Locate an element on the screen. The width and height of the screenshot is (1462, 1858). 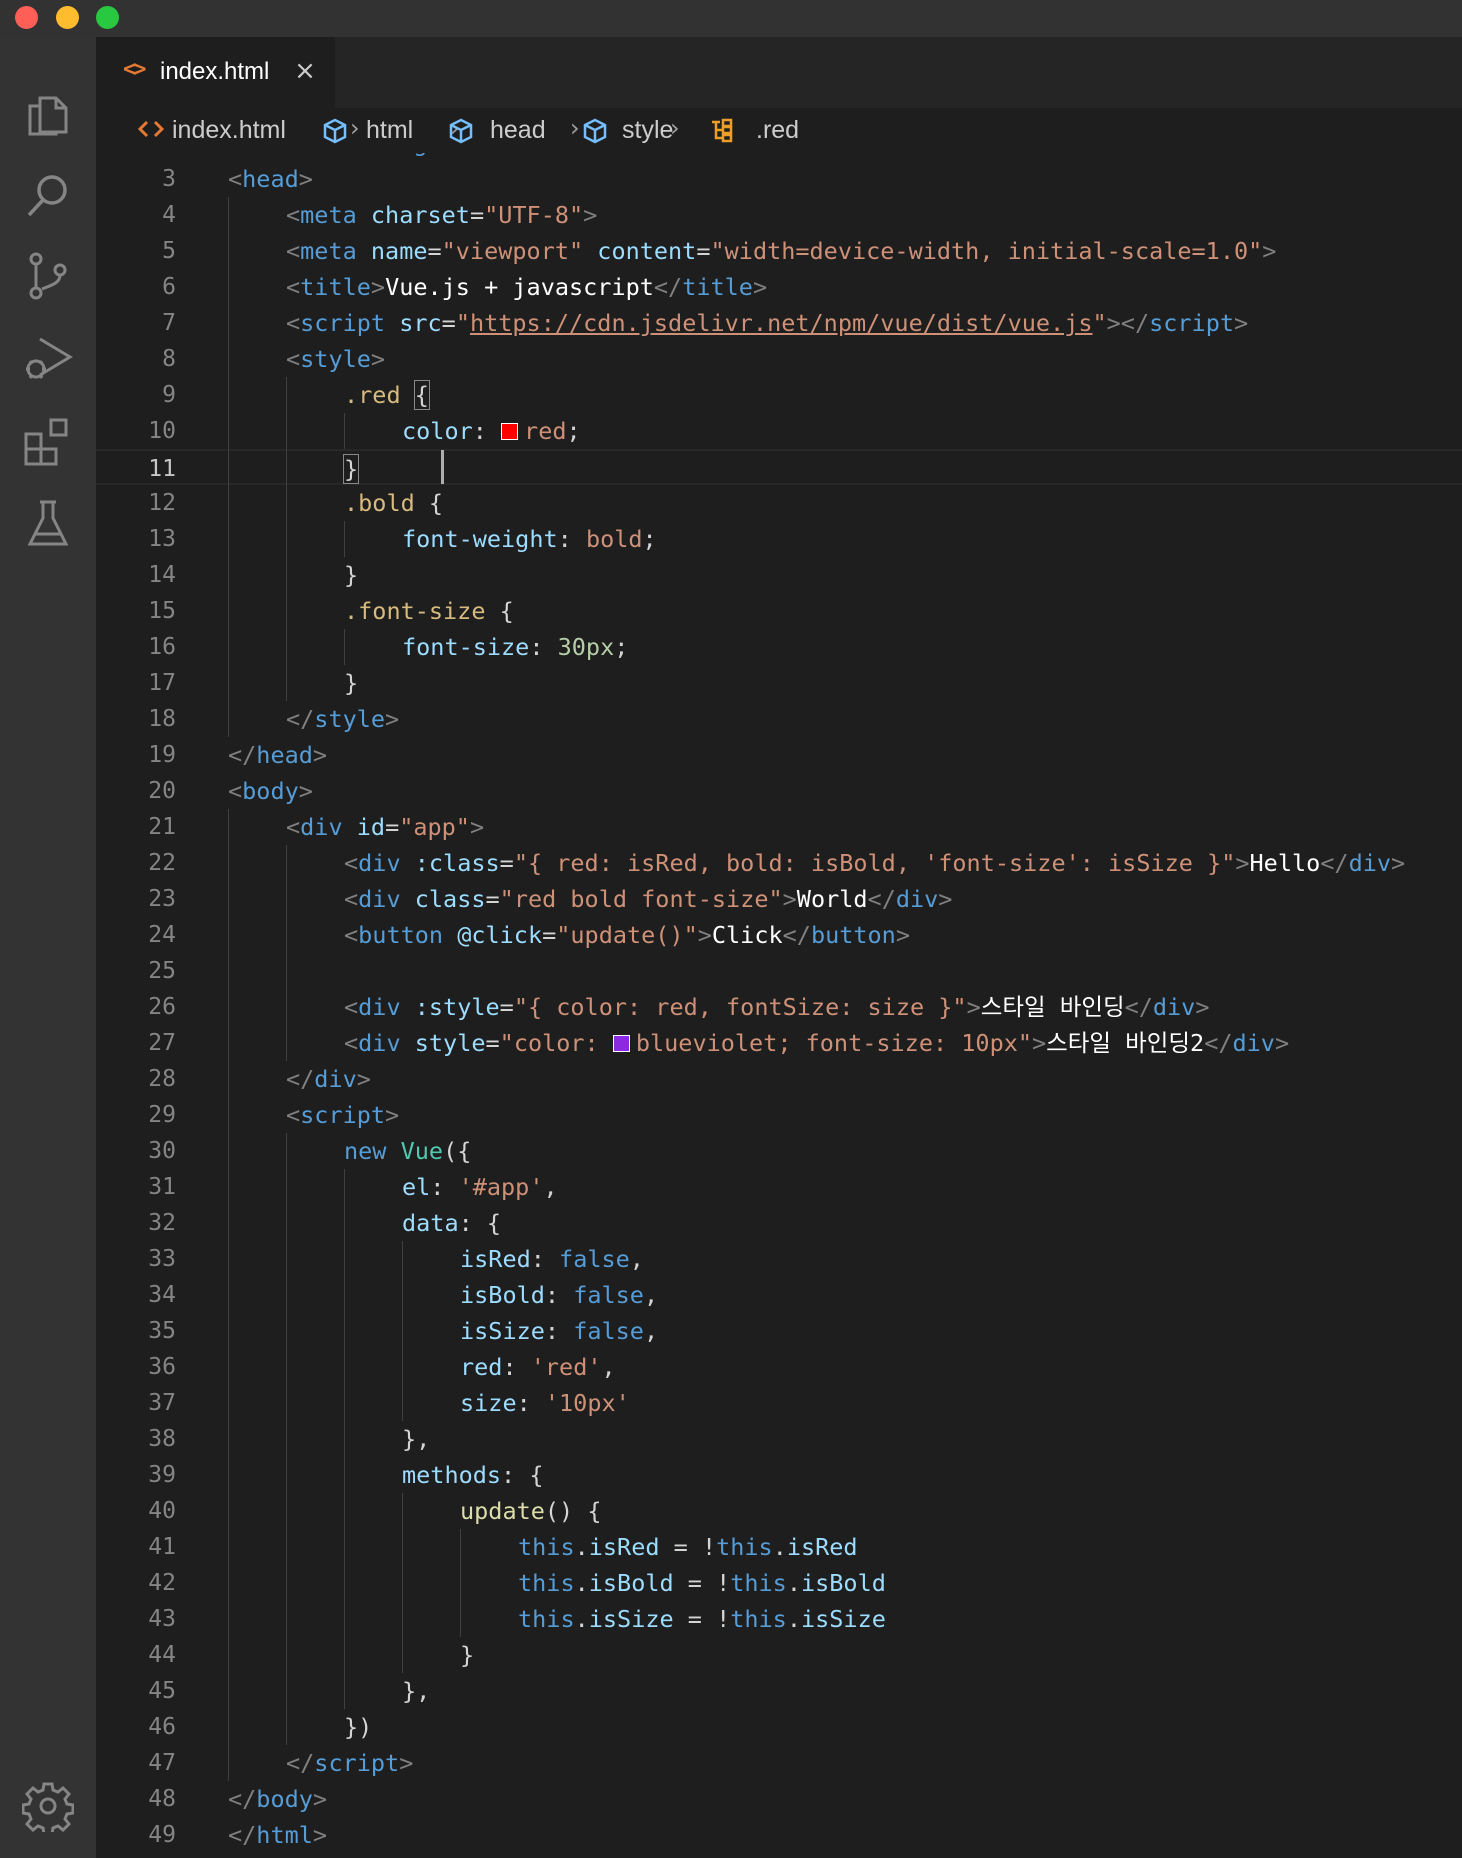
code-token: content is located at coordinates (647, 251).